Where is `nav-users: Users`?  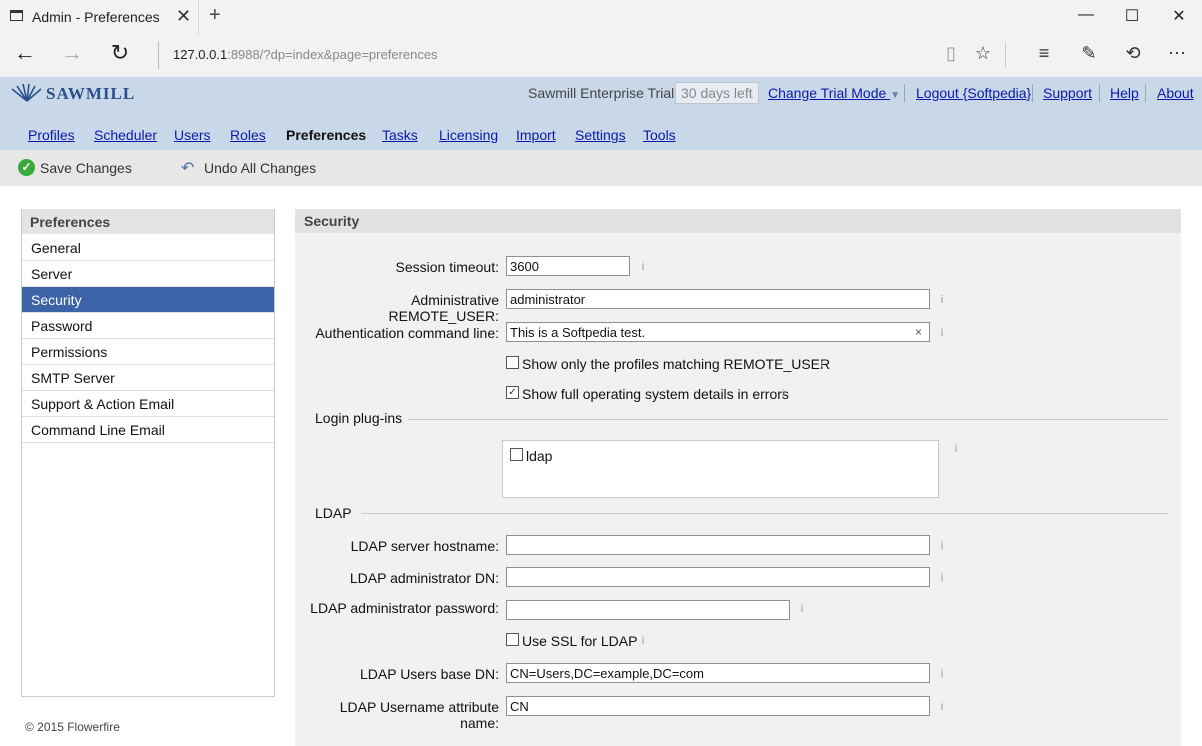
nav-users: Users is located at coordinates (192, 135).